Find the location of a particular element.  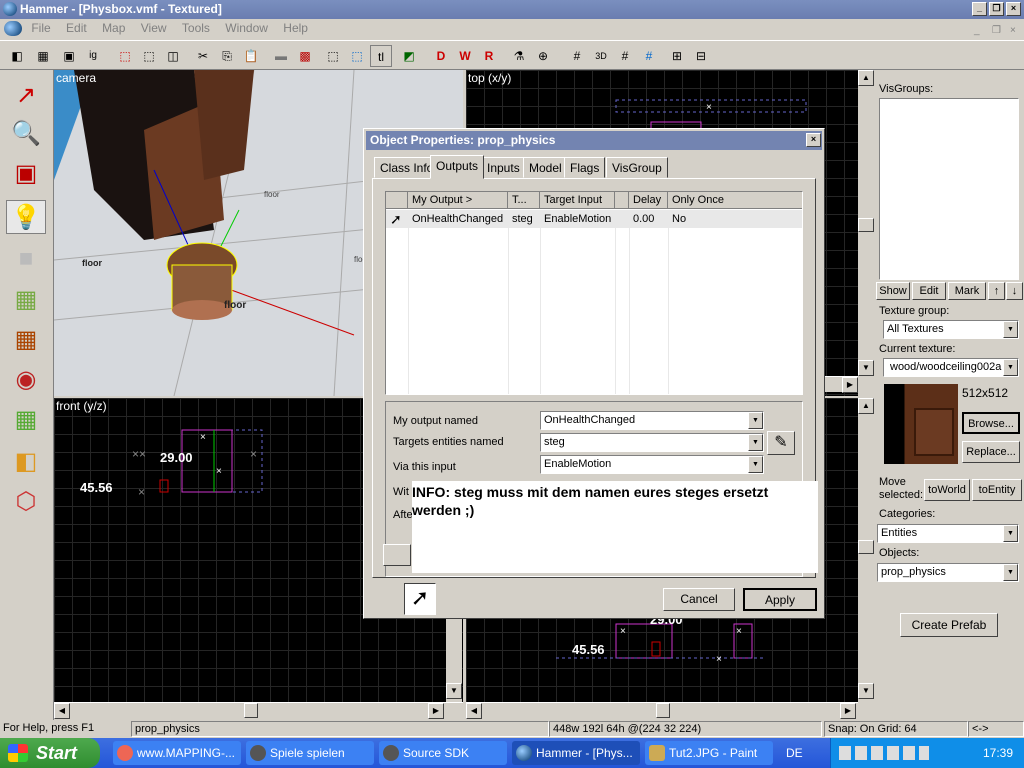

mdi-minimize-icon: _ is located at coordinates (977, 30).